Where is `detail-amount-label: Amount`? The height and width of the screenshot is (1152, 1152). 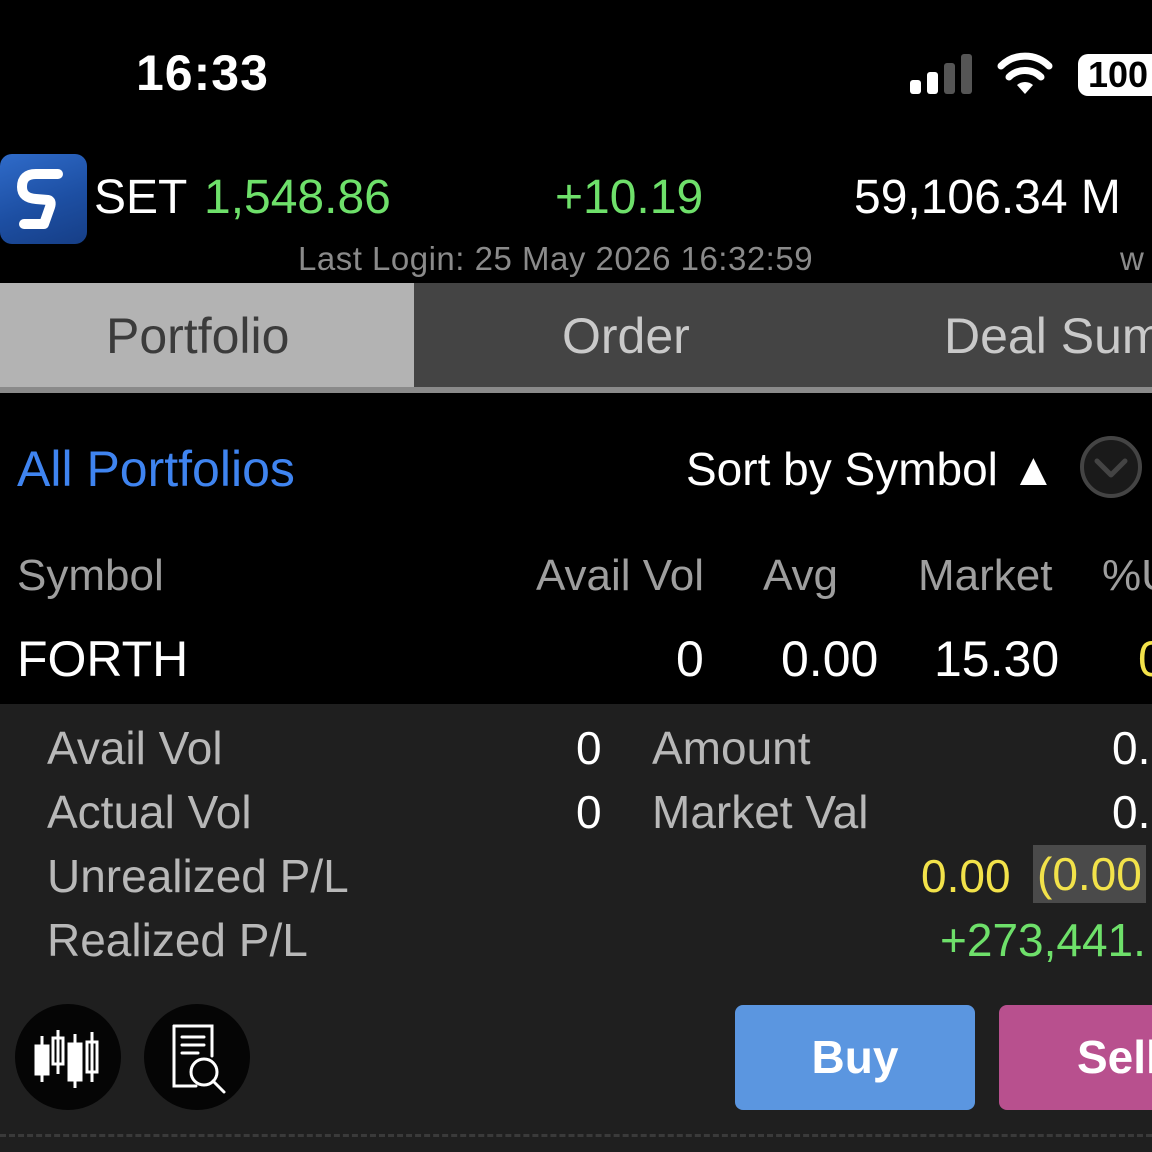 detail-amount-label: Amount is located at coordinates (731, 748).